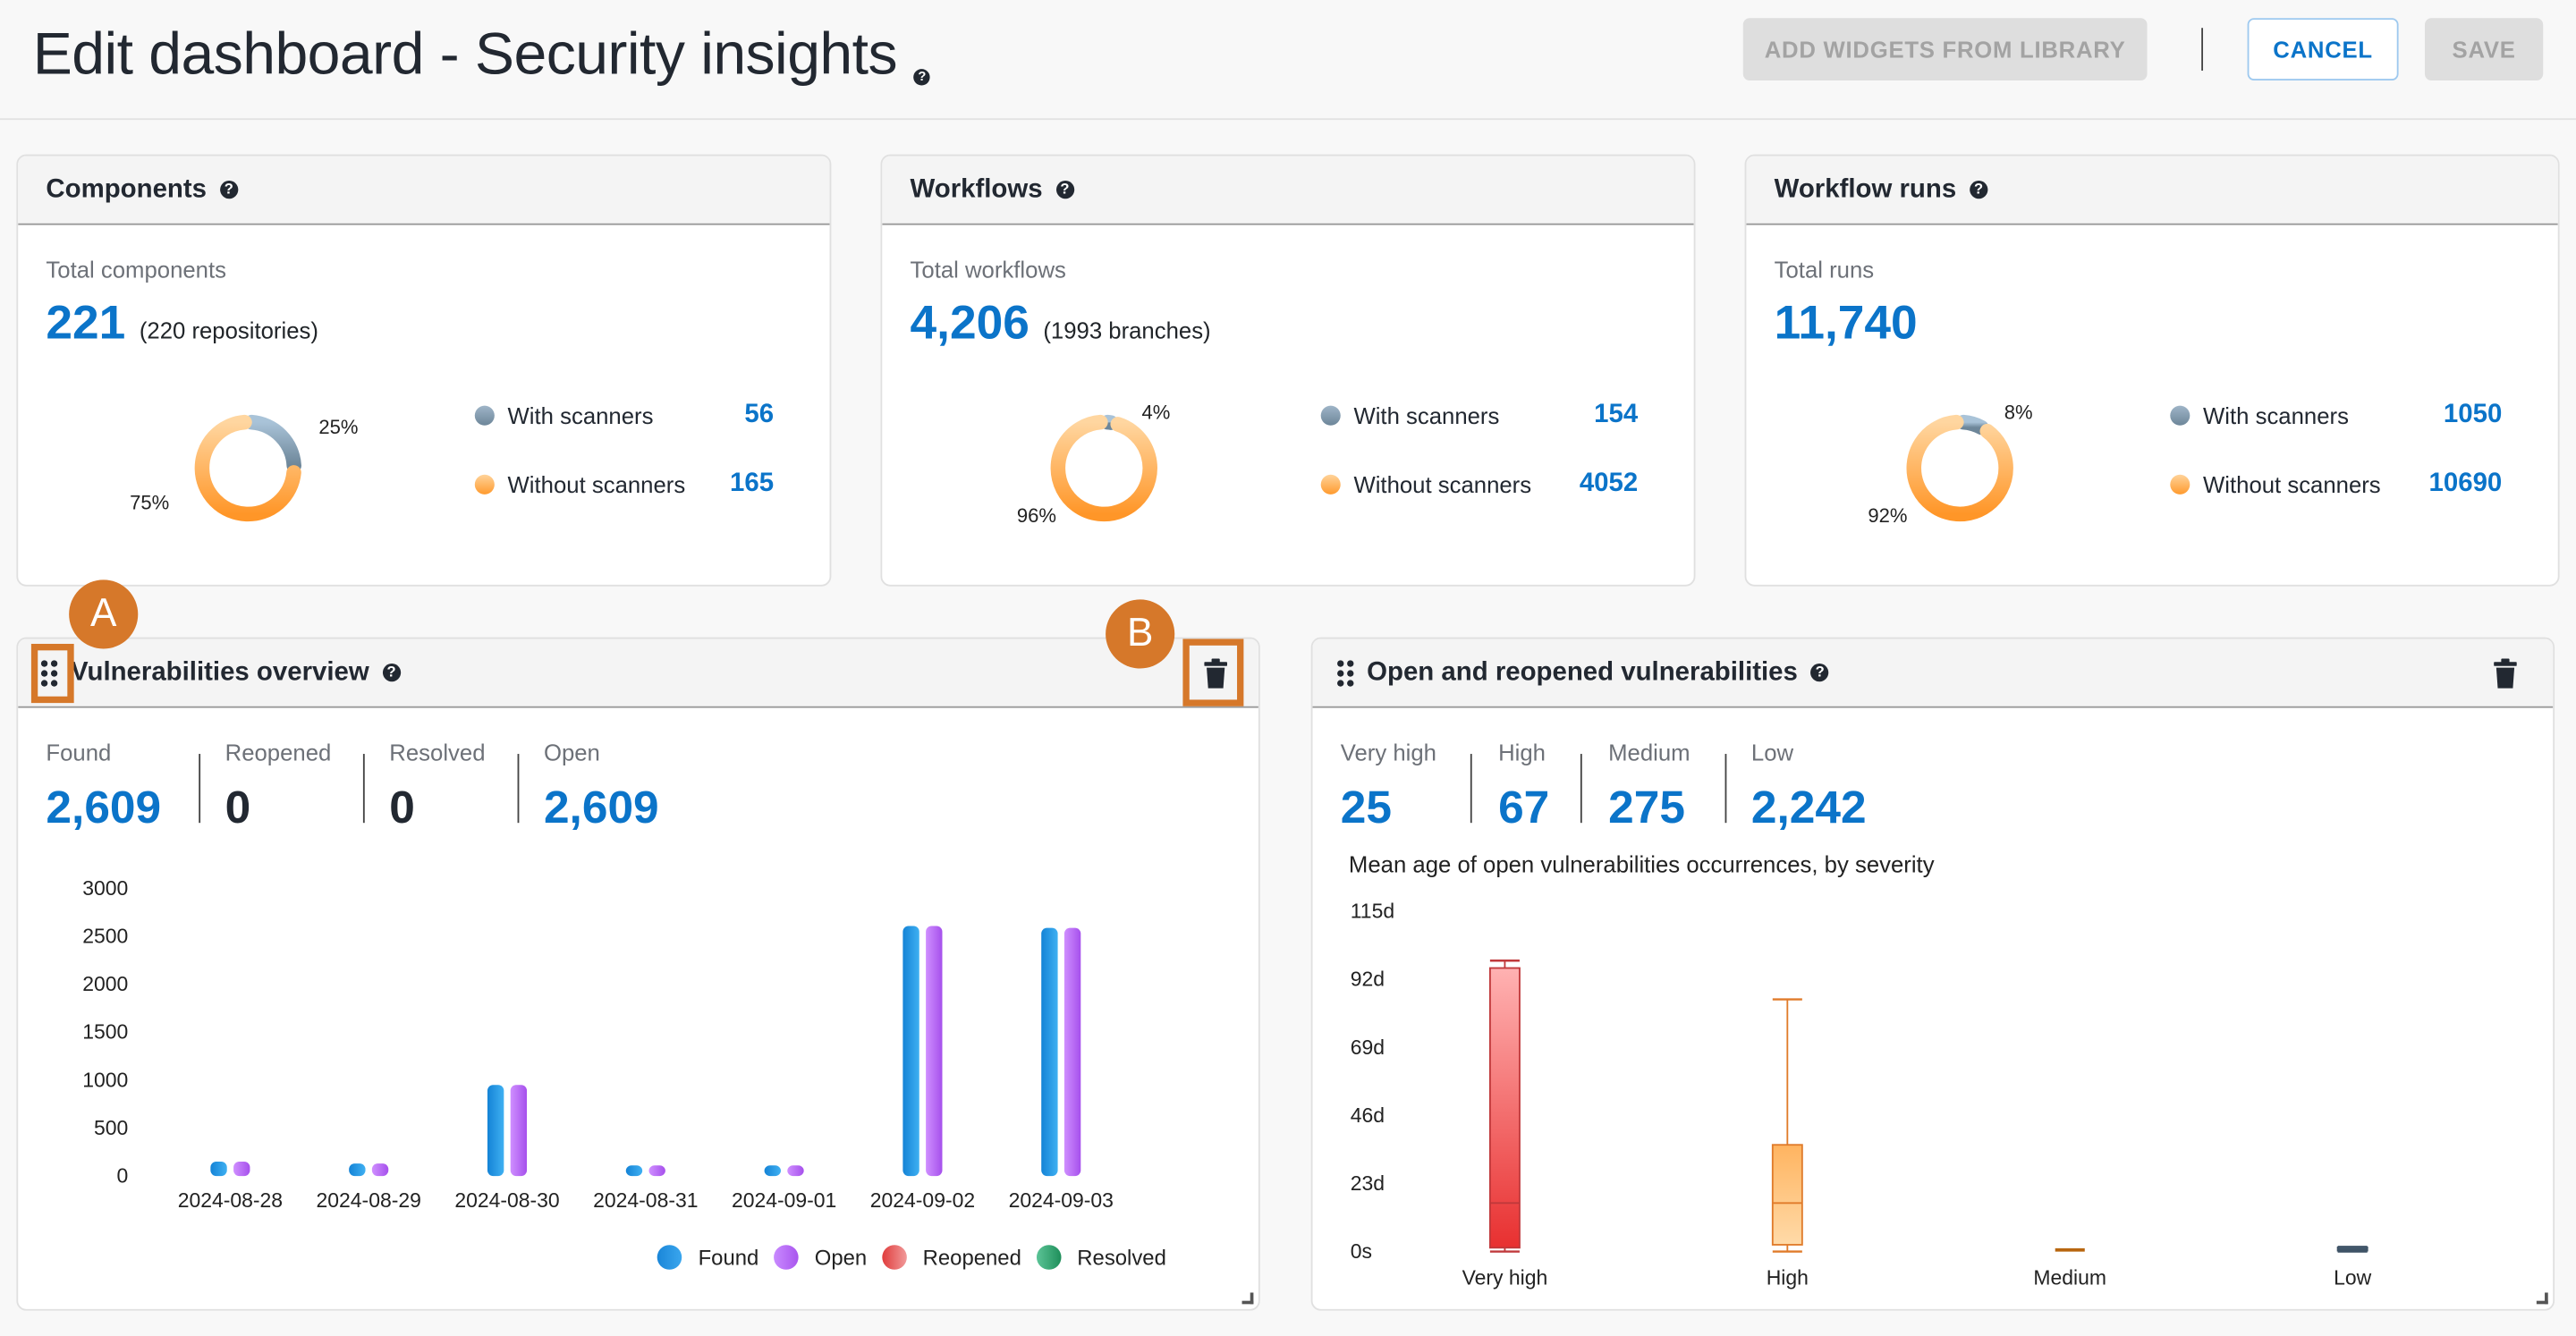 This screenshot has height=1336, width=2576. Describe the element at coordinates (2323, 49) in the screenshot. I see `cancel-button: CANCEL` at that location.